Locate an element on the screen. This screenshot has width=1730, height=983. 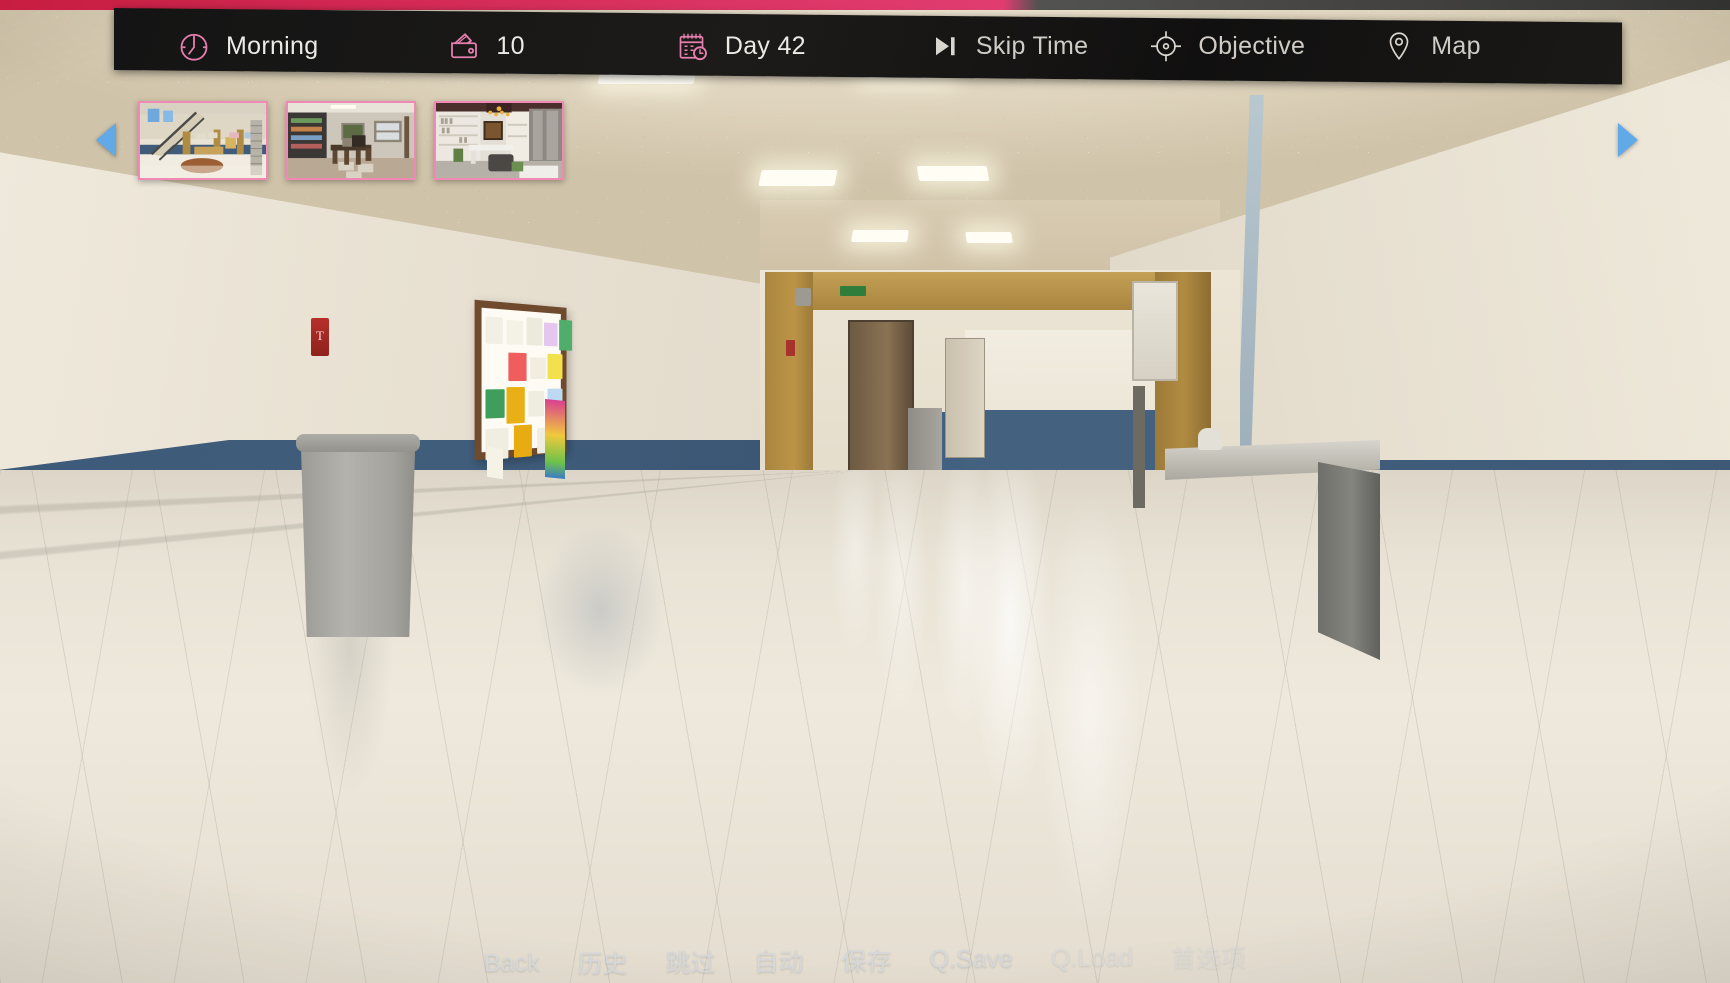
fire-extinguisher-box is located at coordinates (790, 348).